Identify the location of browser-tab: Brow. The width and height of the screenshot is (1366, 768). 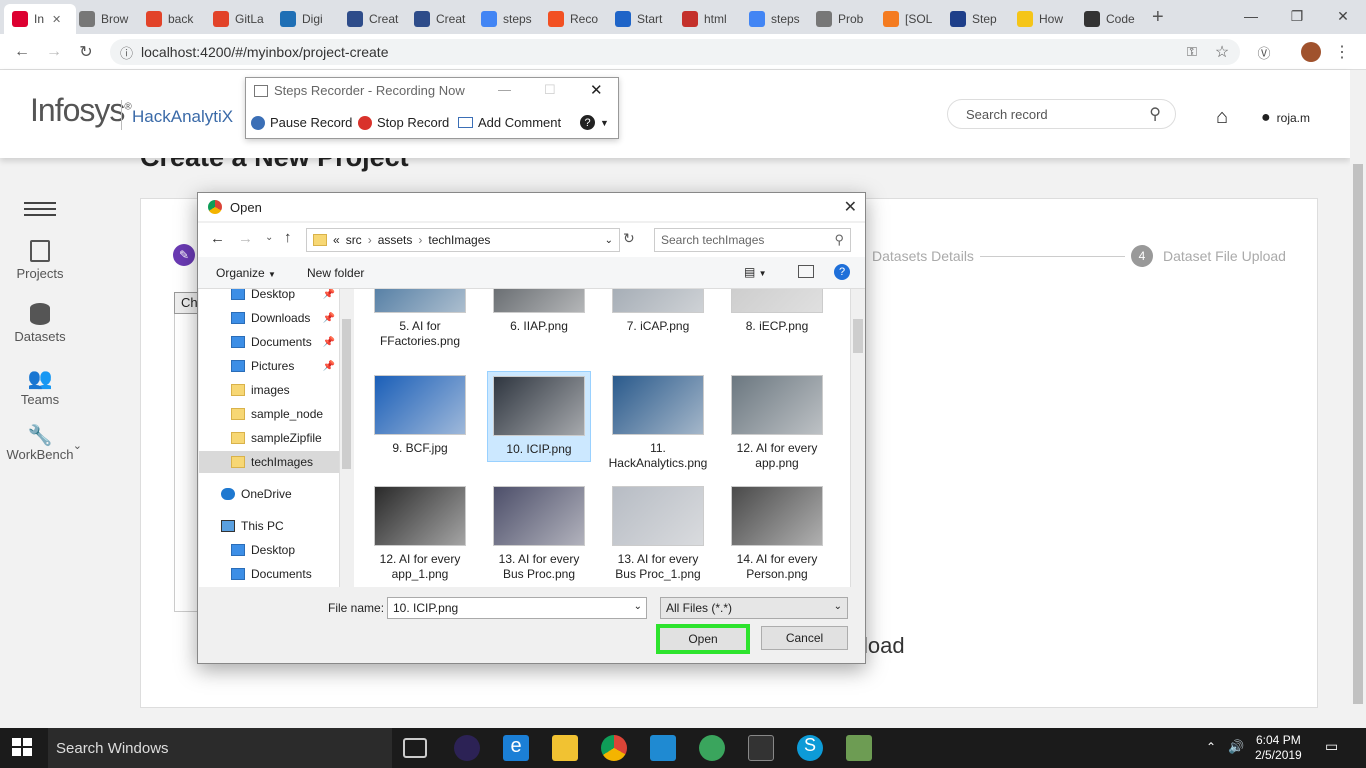
(104, 19).